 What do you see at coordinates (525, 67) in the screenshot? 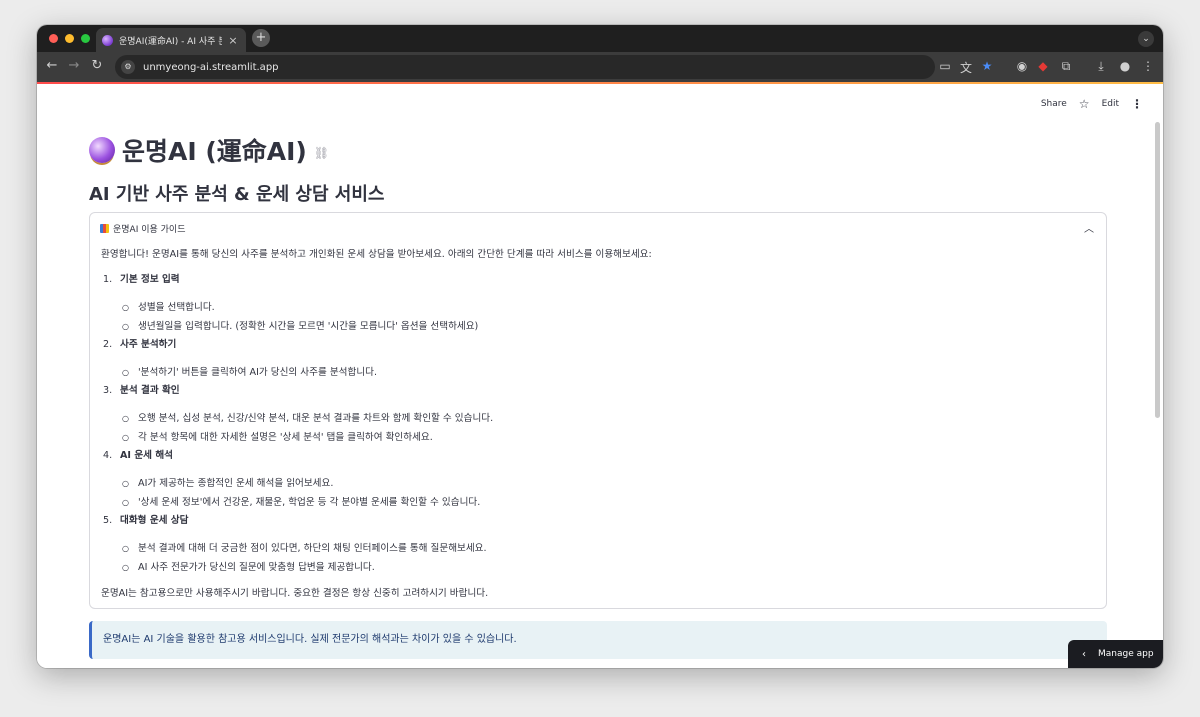
I see `address-bar: ⚙ unmyeong-ai.streamlit.app` at bounding box center [525, 67].